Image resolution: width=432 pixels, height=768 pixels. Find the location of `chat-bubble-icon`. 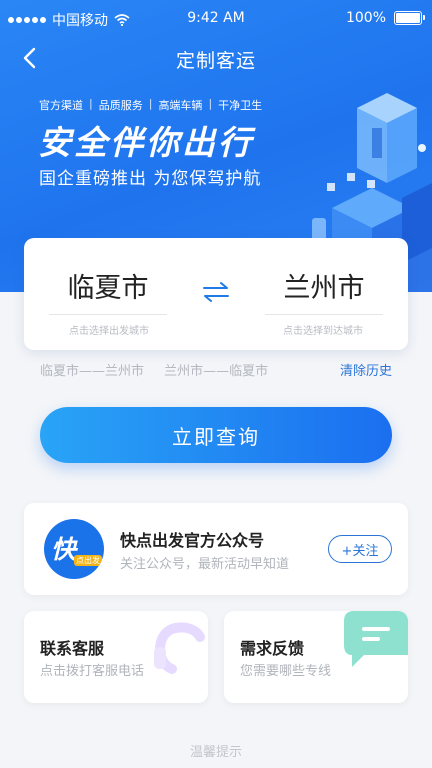

chat-bubble-icon is located at coordinates (376, 639).